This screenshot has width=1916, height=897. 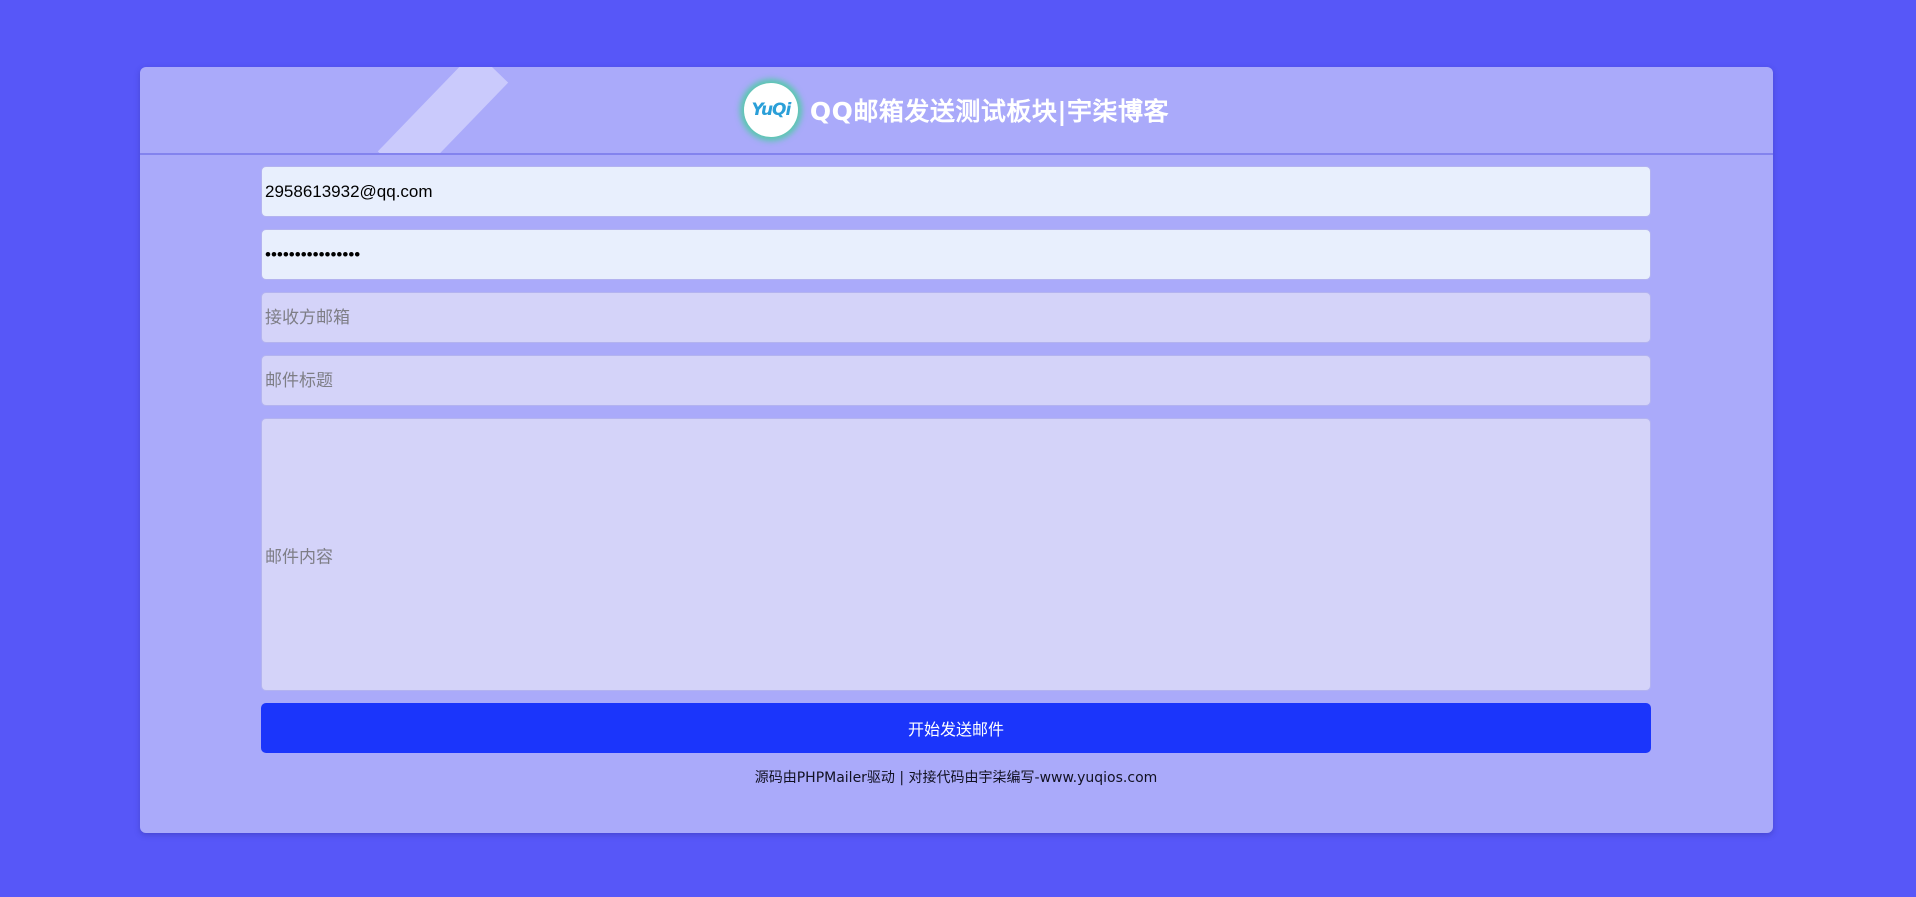 I want to click on card-header: YuQi QQ邮箱发送测试板块|宇柒博客, so click(x=956, y=111).